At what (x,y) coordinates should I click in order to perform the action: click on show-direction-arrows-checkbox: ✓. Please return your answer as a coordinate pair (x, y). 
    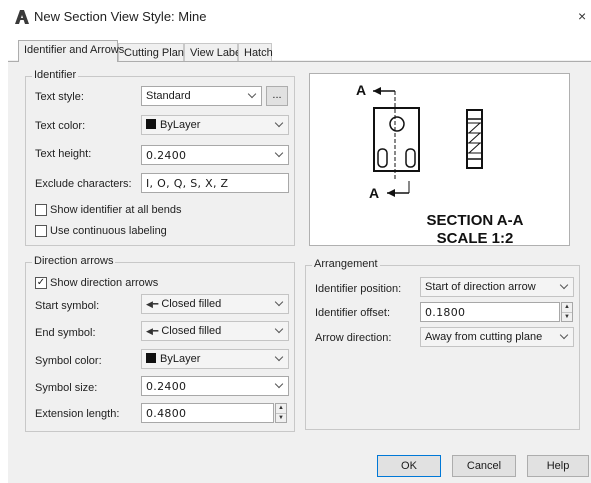
    Looking at the image, I should click on (41, 283).